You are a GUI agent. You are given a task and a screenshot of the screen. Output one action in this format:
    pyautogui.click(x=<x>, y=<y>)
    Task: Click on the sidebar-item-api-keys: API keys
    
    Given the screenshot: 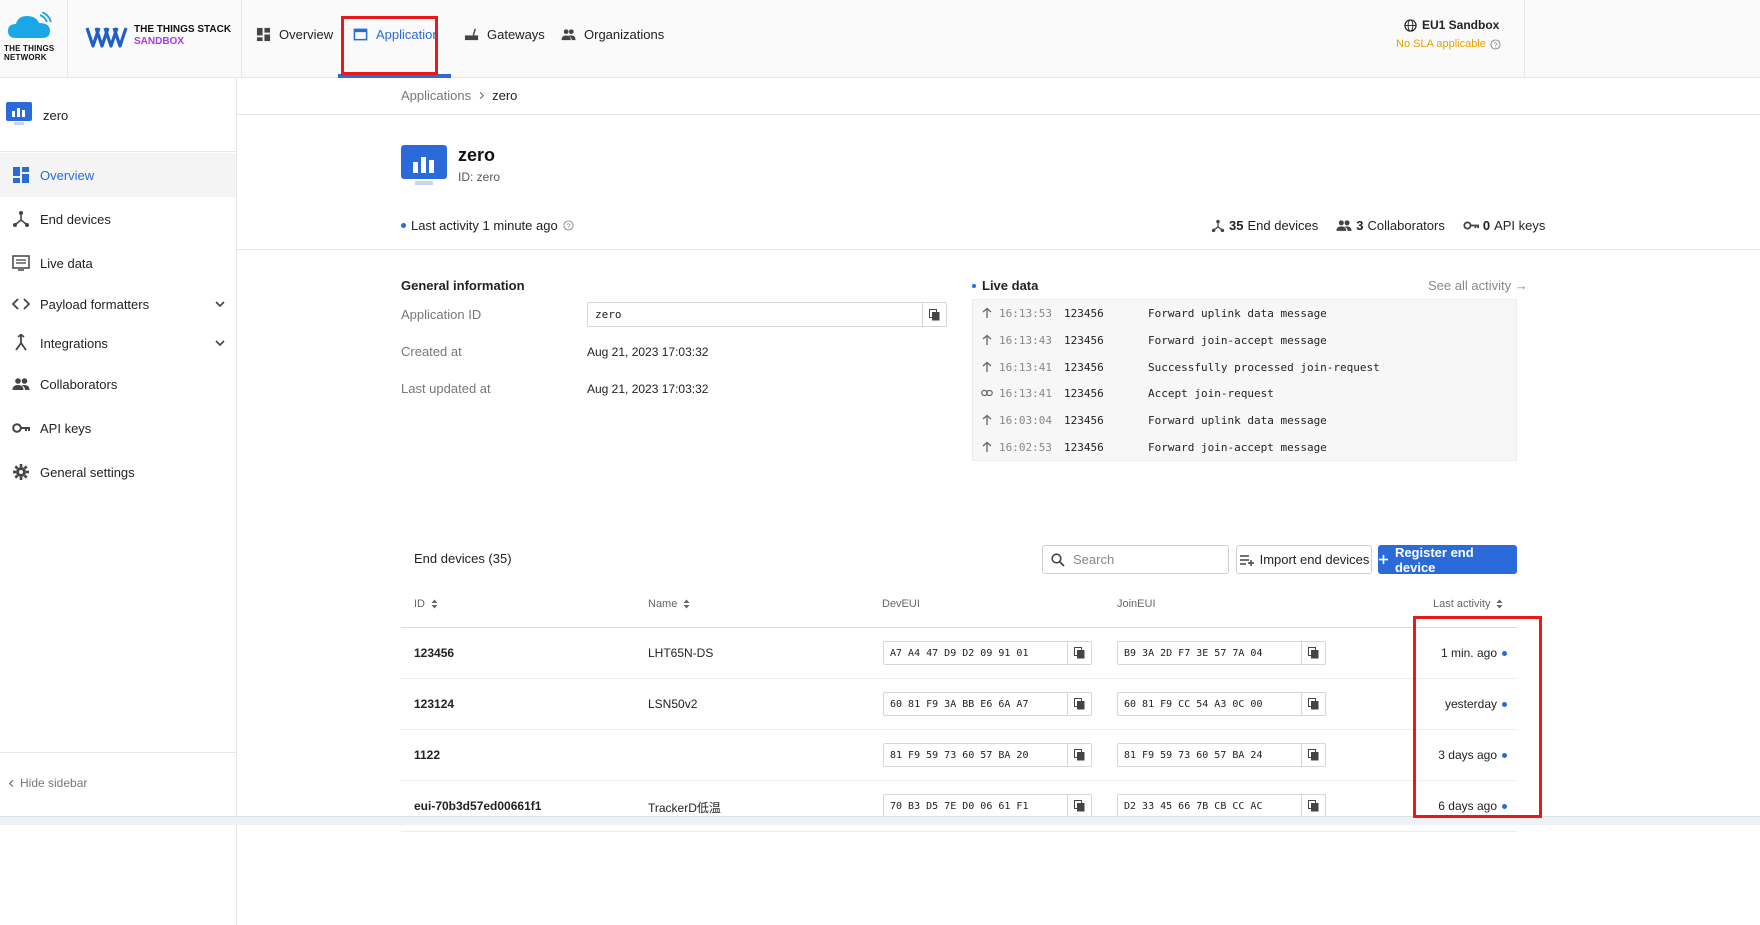 What is the action you would take?
    pyautogui.click(x=118, y=428)
    